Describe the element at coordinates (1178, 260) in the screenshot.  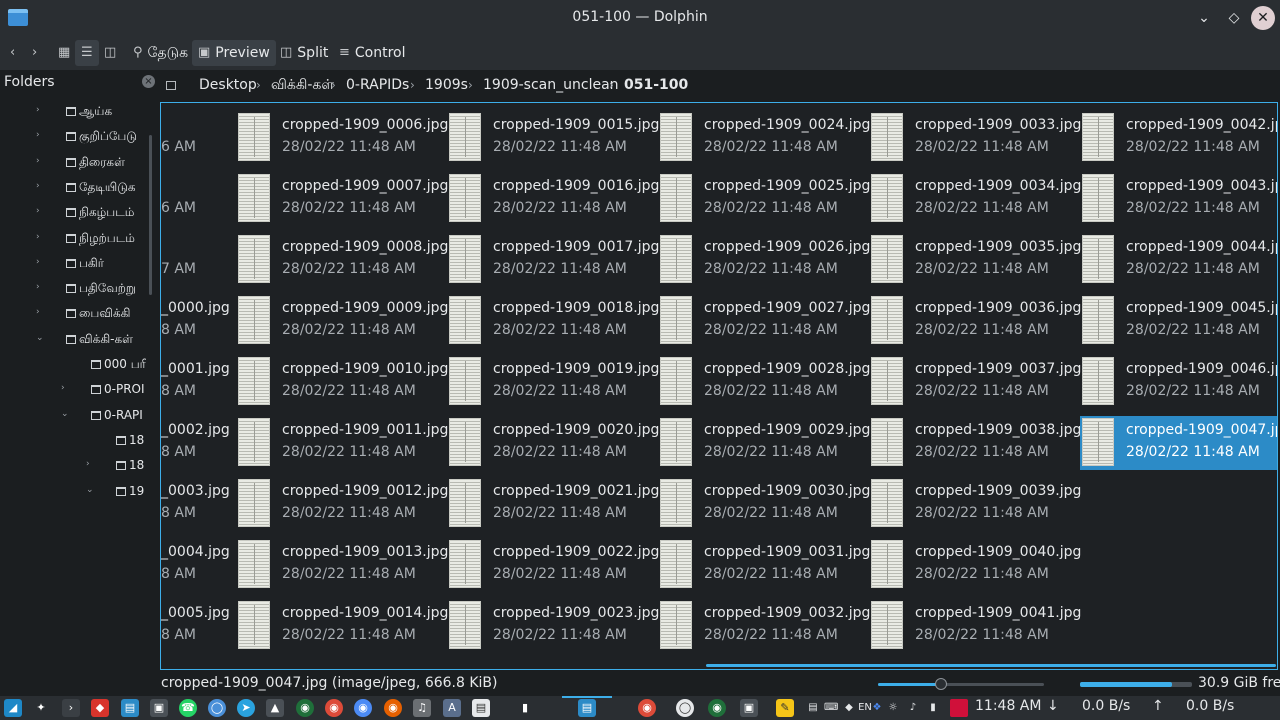
I see `file-item: cropped-1909_0044.jpg 28/02/22 11:48 AM` at that location.